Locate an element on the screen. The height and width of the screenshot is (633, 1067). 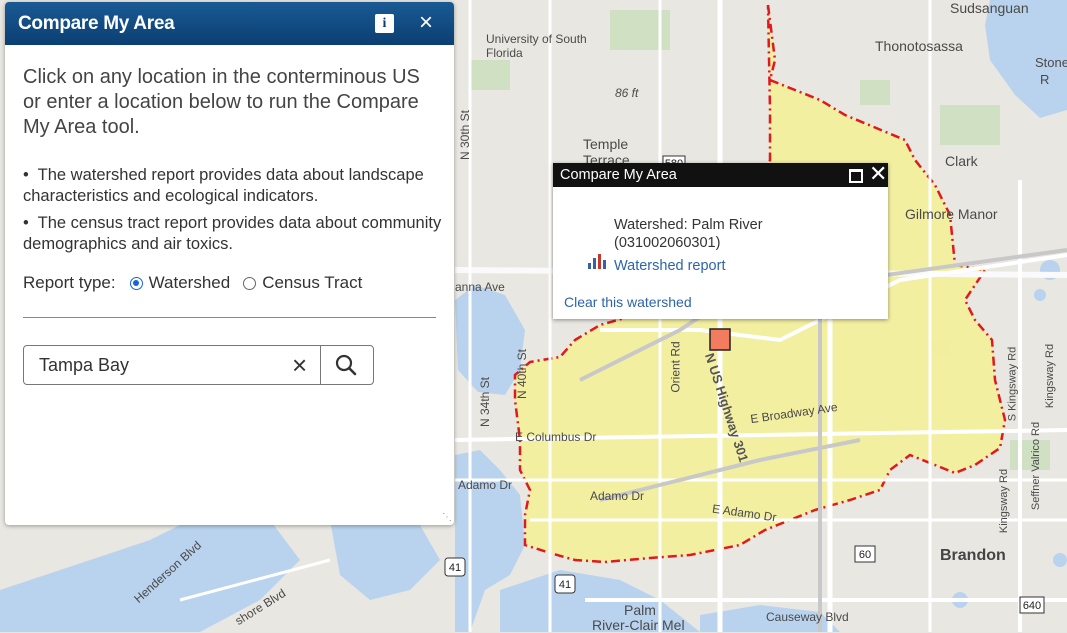
label-palm: Palm is located at coordinates (640, 610).